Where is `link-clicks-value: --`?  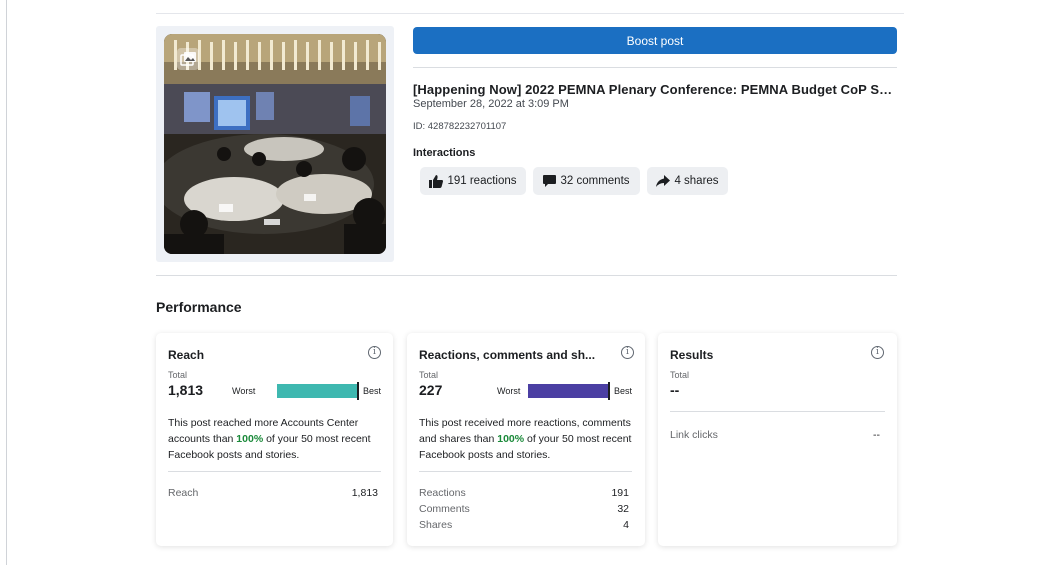
link-clicks-value: -- is located at coordinates (876, 435).